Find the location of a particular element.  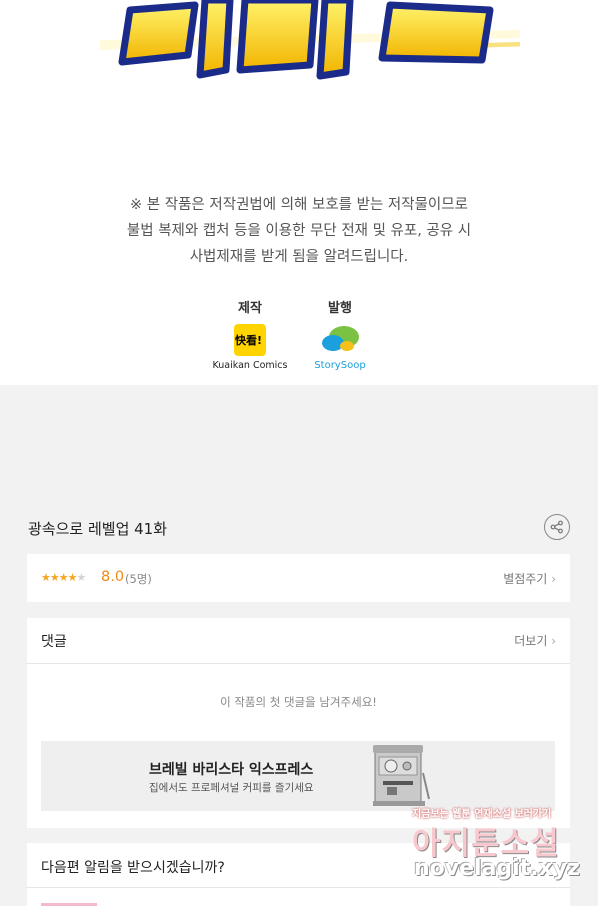

episode-title: 광속으로 레벨업 41화 is located at coordinates (98, 529).